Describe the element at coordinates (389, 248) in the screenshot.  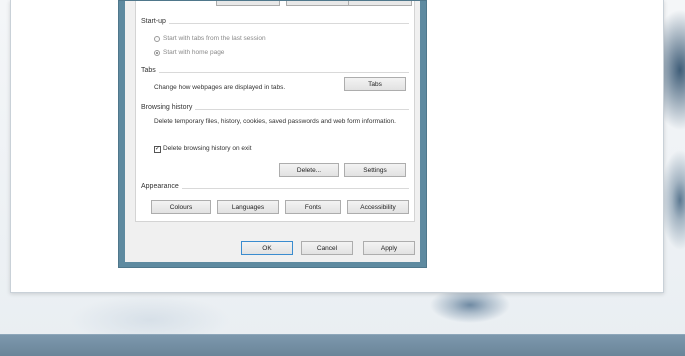
I see `apply-button: Apply` at that location.